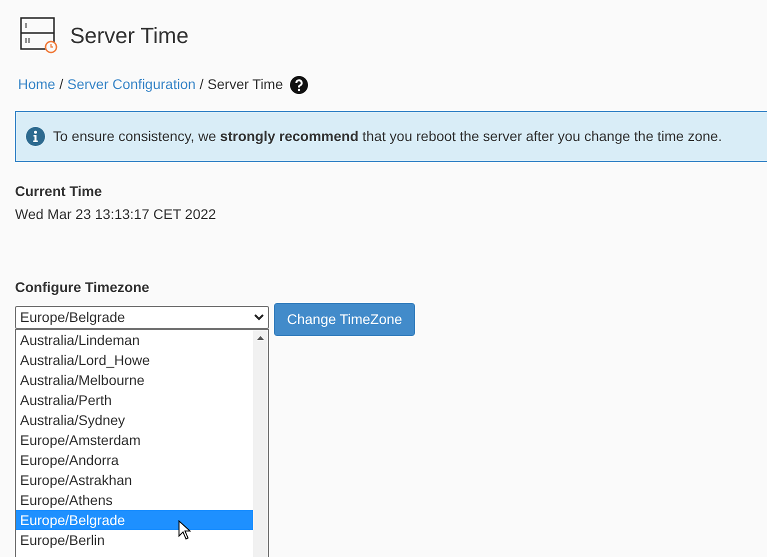  Describe the element at coordinates (134, 400) in the screenshot. I see `dropdown-option: Australia/Perth` at that location.